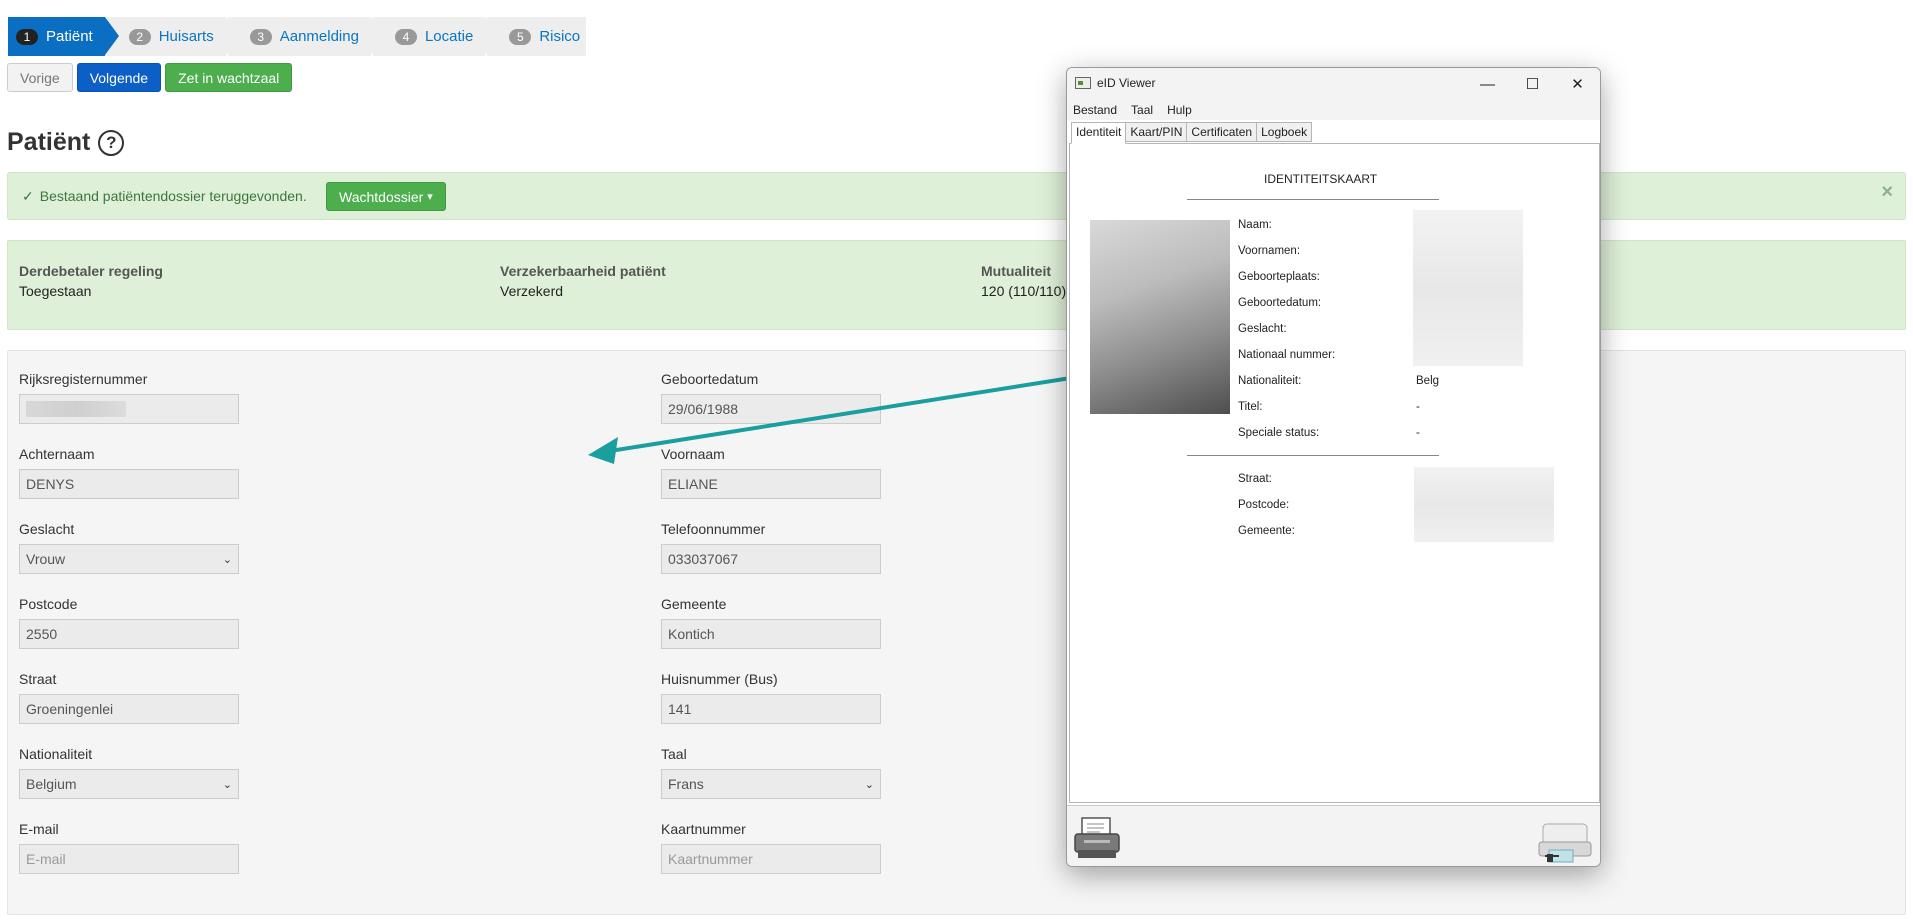 Image resolution: width=1913 pixels, height=924 pixels. What do you see at coordinates (1255, 479) in the screenshot?
I see `eid-label-straat: Straat:` at bounding box center [1255, 479].